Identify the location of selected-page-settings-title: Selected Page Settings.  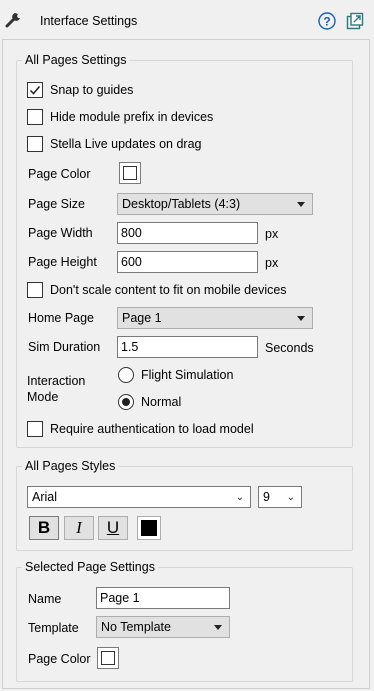
(90, 567).